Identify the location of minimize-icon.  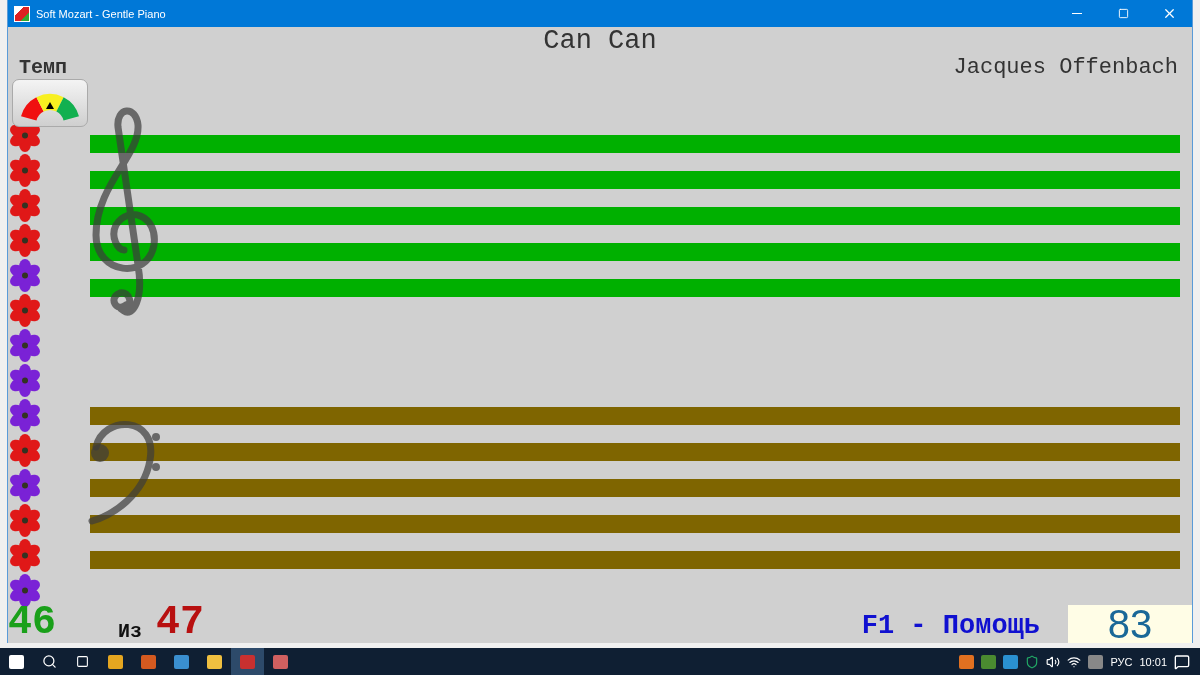
(1077, 13).